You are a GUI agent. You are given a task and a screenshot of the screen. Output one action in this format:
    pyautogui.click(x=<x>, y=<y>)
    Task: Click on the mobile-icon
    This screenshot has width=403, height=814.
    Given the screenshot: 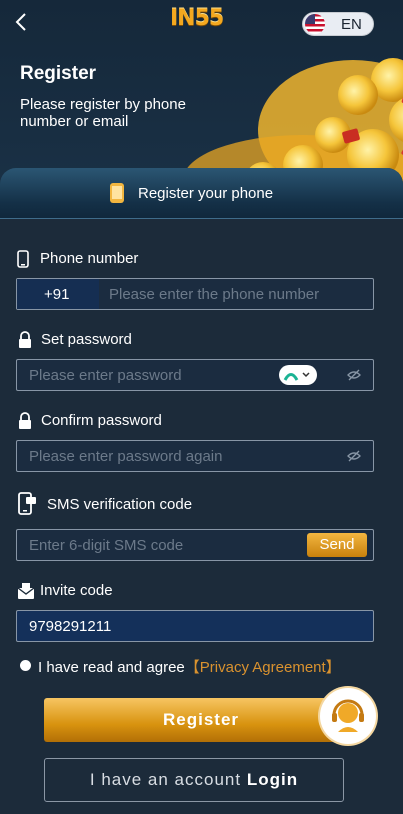 What is the action you would take?
    pyautogui.click(x=23, y=259)
    